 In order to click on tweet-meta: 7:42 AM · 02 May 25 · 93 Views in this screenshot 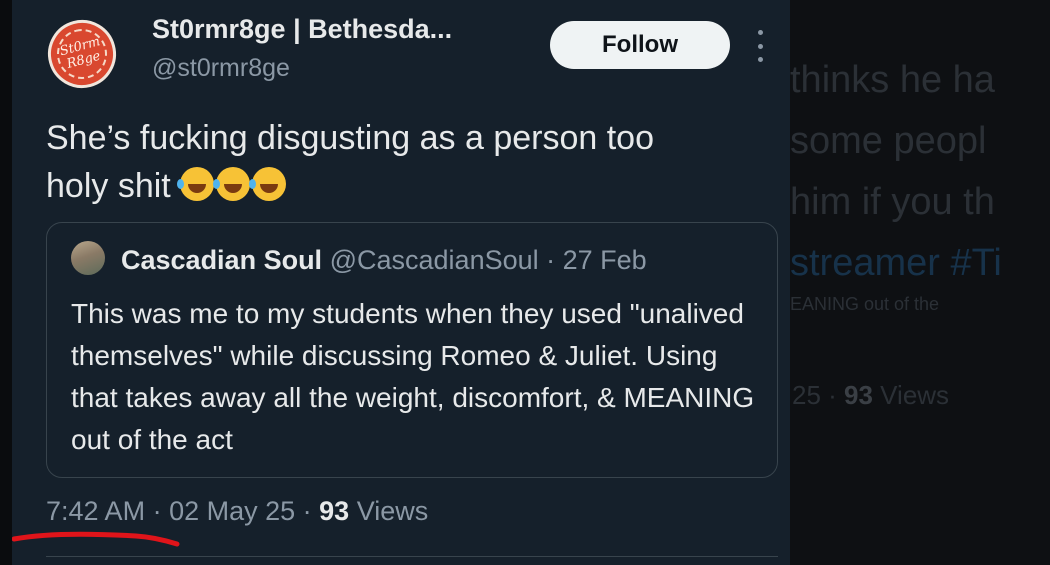, I will do `click(237, 511)`.